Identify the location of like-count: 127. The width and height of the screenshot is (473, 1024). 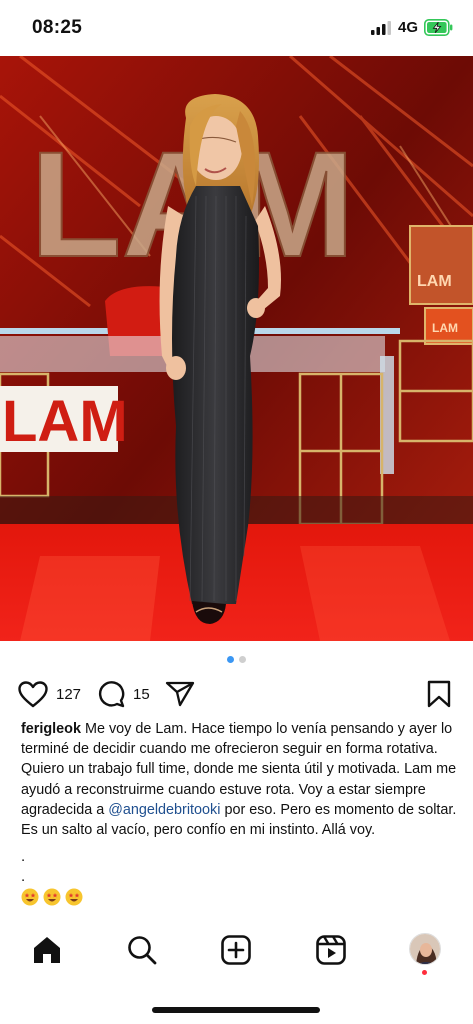
(68, 694).